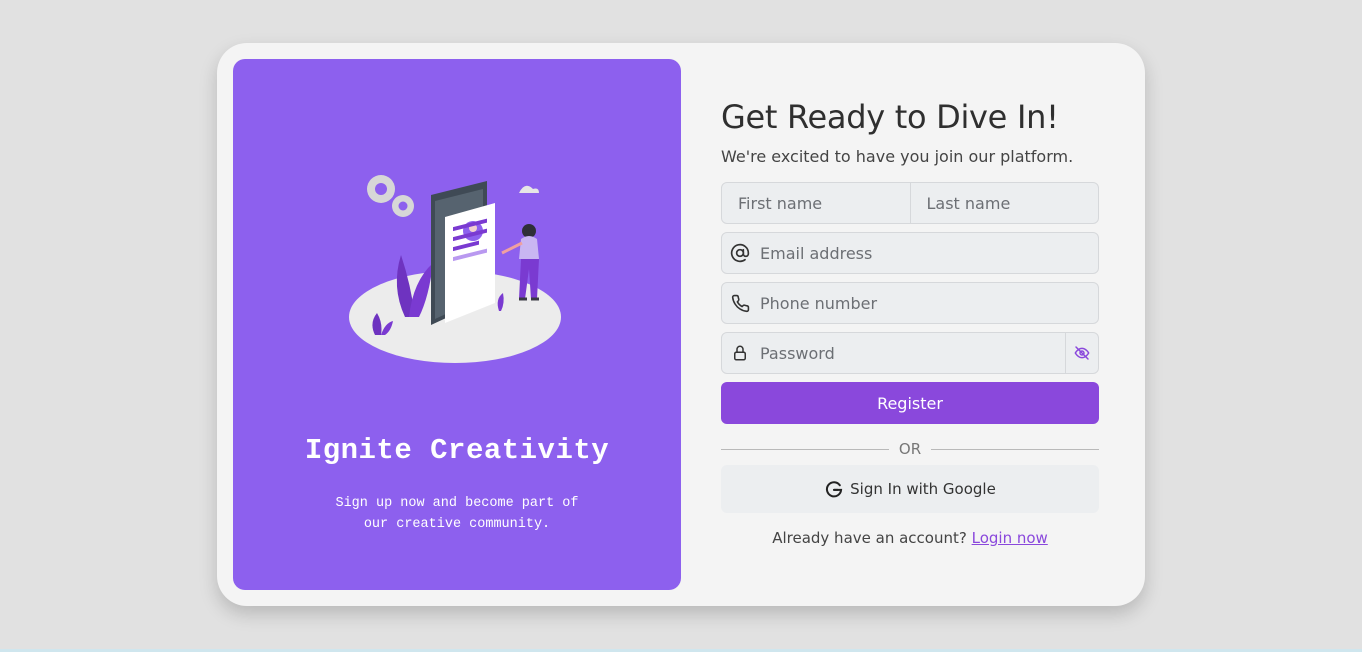  Describe the element at coordinates (457, 503) in the screenshot. I see `hero-subtitle-line: Sign up now and become part of` at that location.